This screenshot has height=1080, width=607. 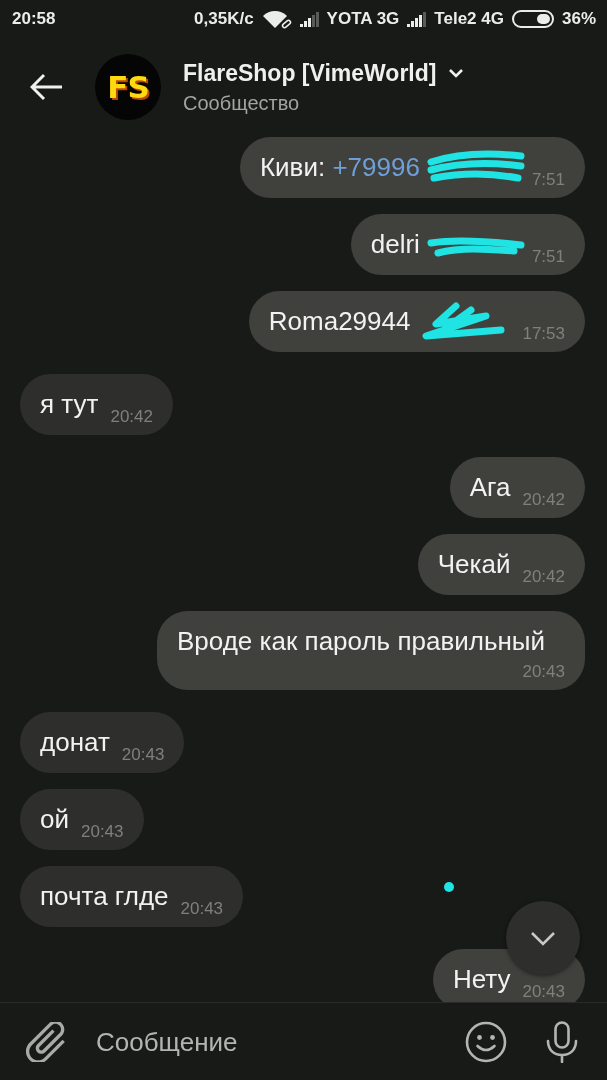 What do you see at coordinates (275, 1041) in the screenshot?
I see `message-input: Сообщение` at bounding box center [275, 1041].